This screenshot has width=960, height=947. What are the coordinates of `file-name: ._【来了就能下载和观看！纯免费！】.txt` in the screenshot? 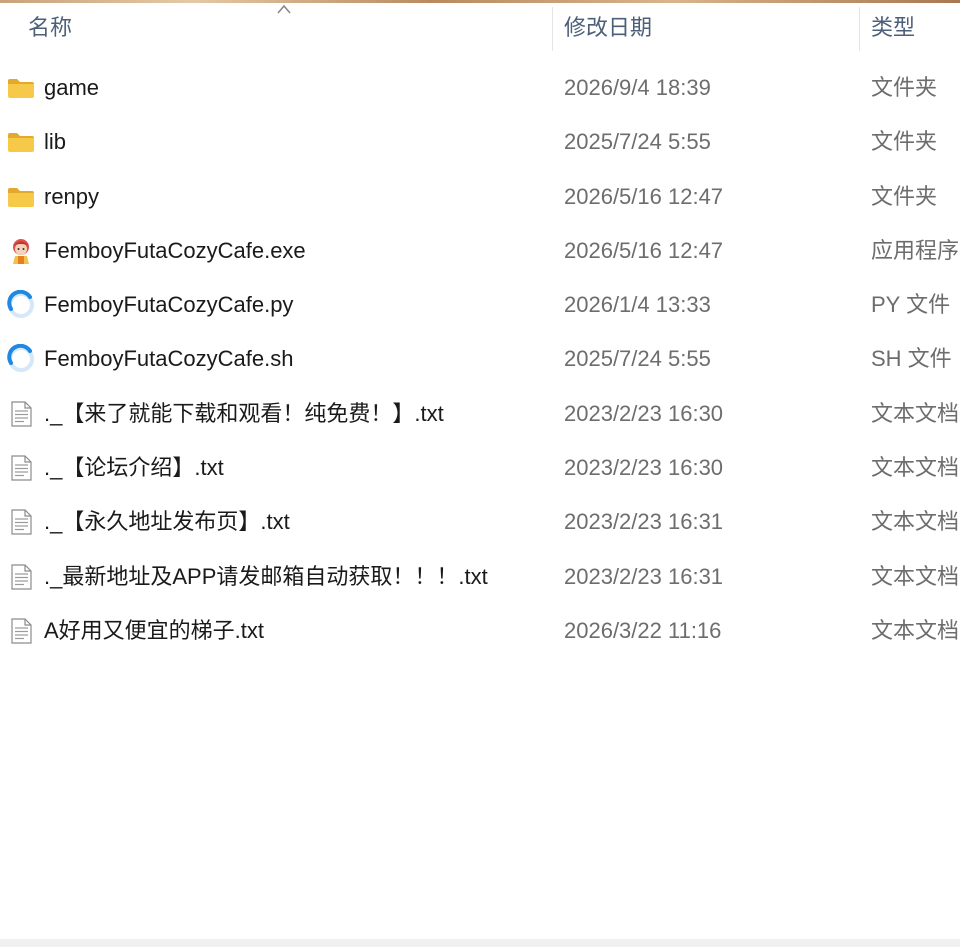 It's located at (244, 413).